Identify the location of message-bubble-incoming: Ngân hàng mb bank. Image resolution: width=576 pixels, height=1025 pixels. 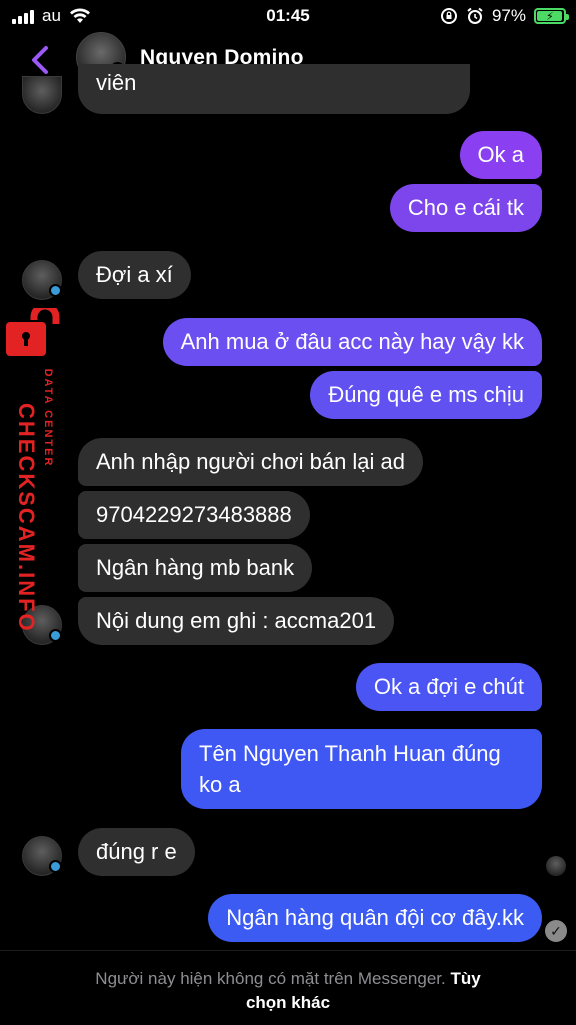
(195, 568).